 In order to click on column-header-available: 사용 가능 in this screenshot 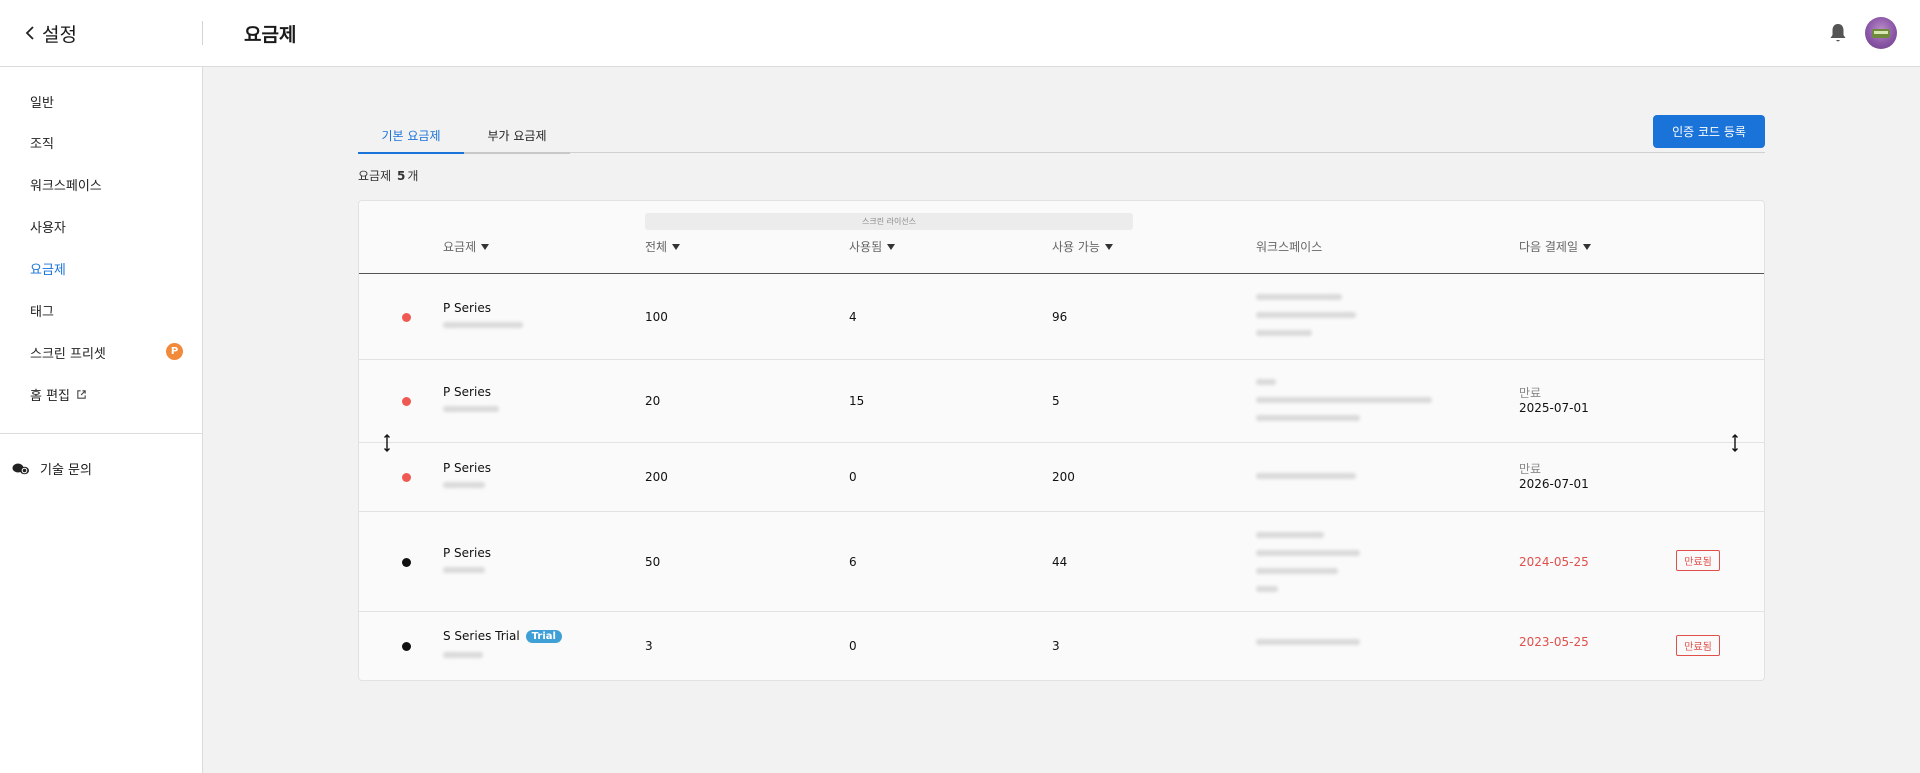, I will do `click(1082, 246)`.